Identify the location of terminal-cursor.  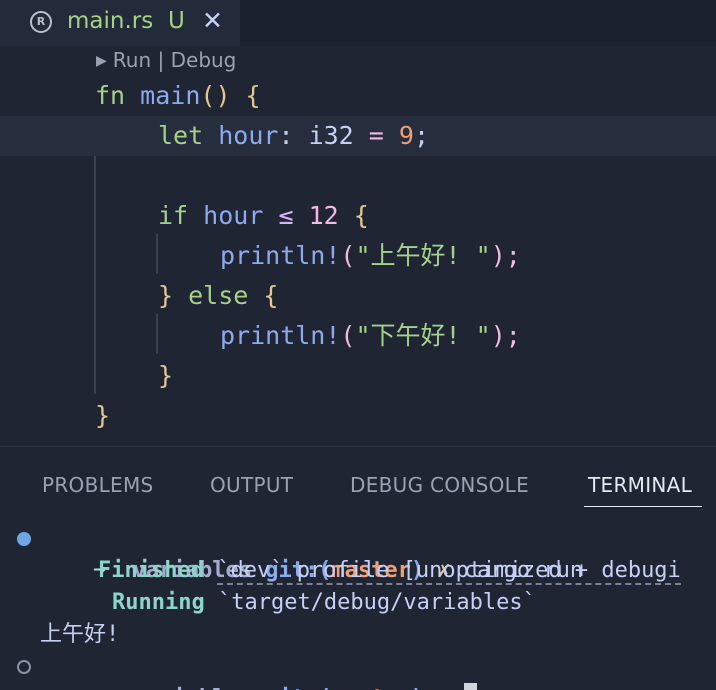
(470, 686).